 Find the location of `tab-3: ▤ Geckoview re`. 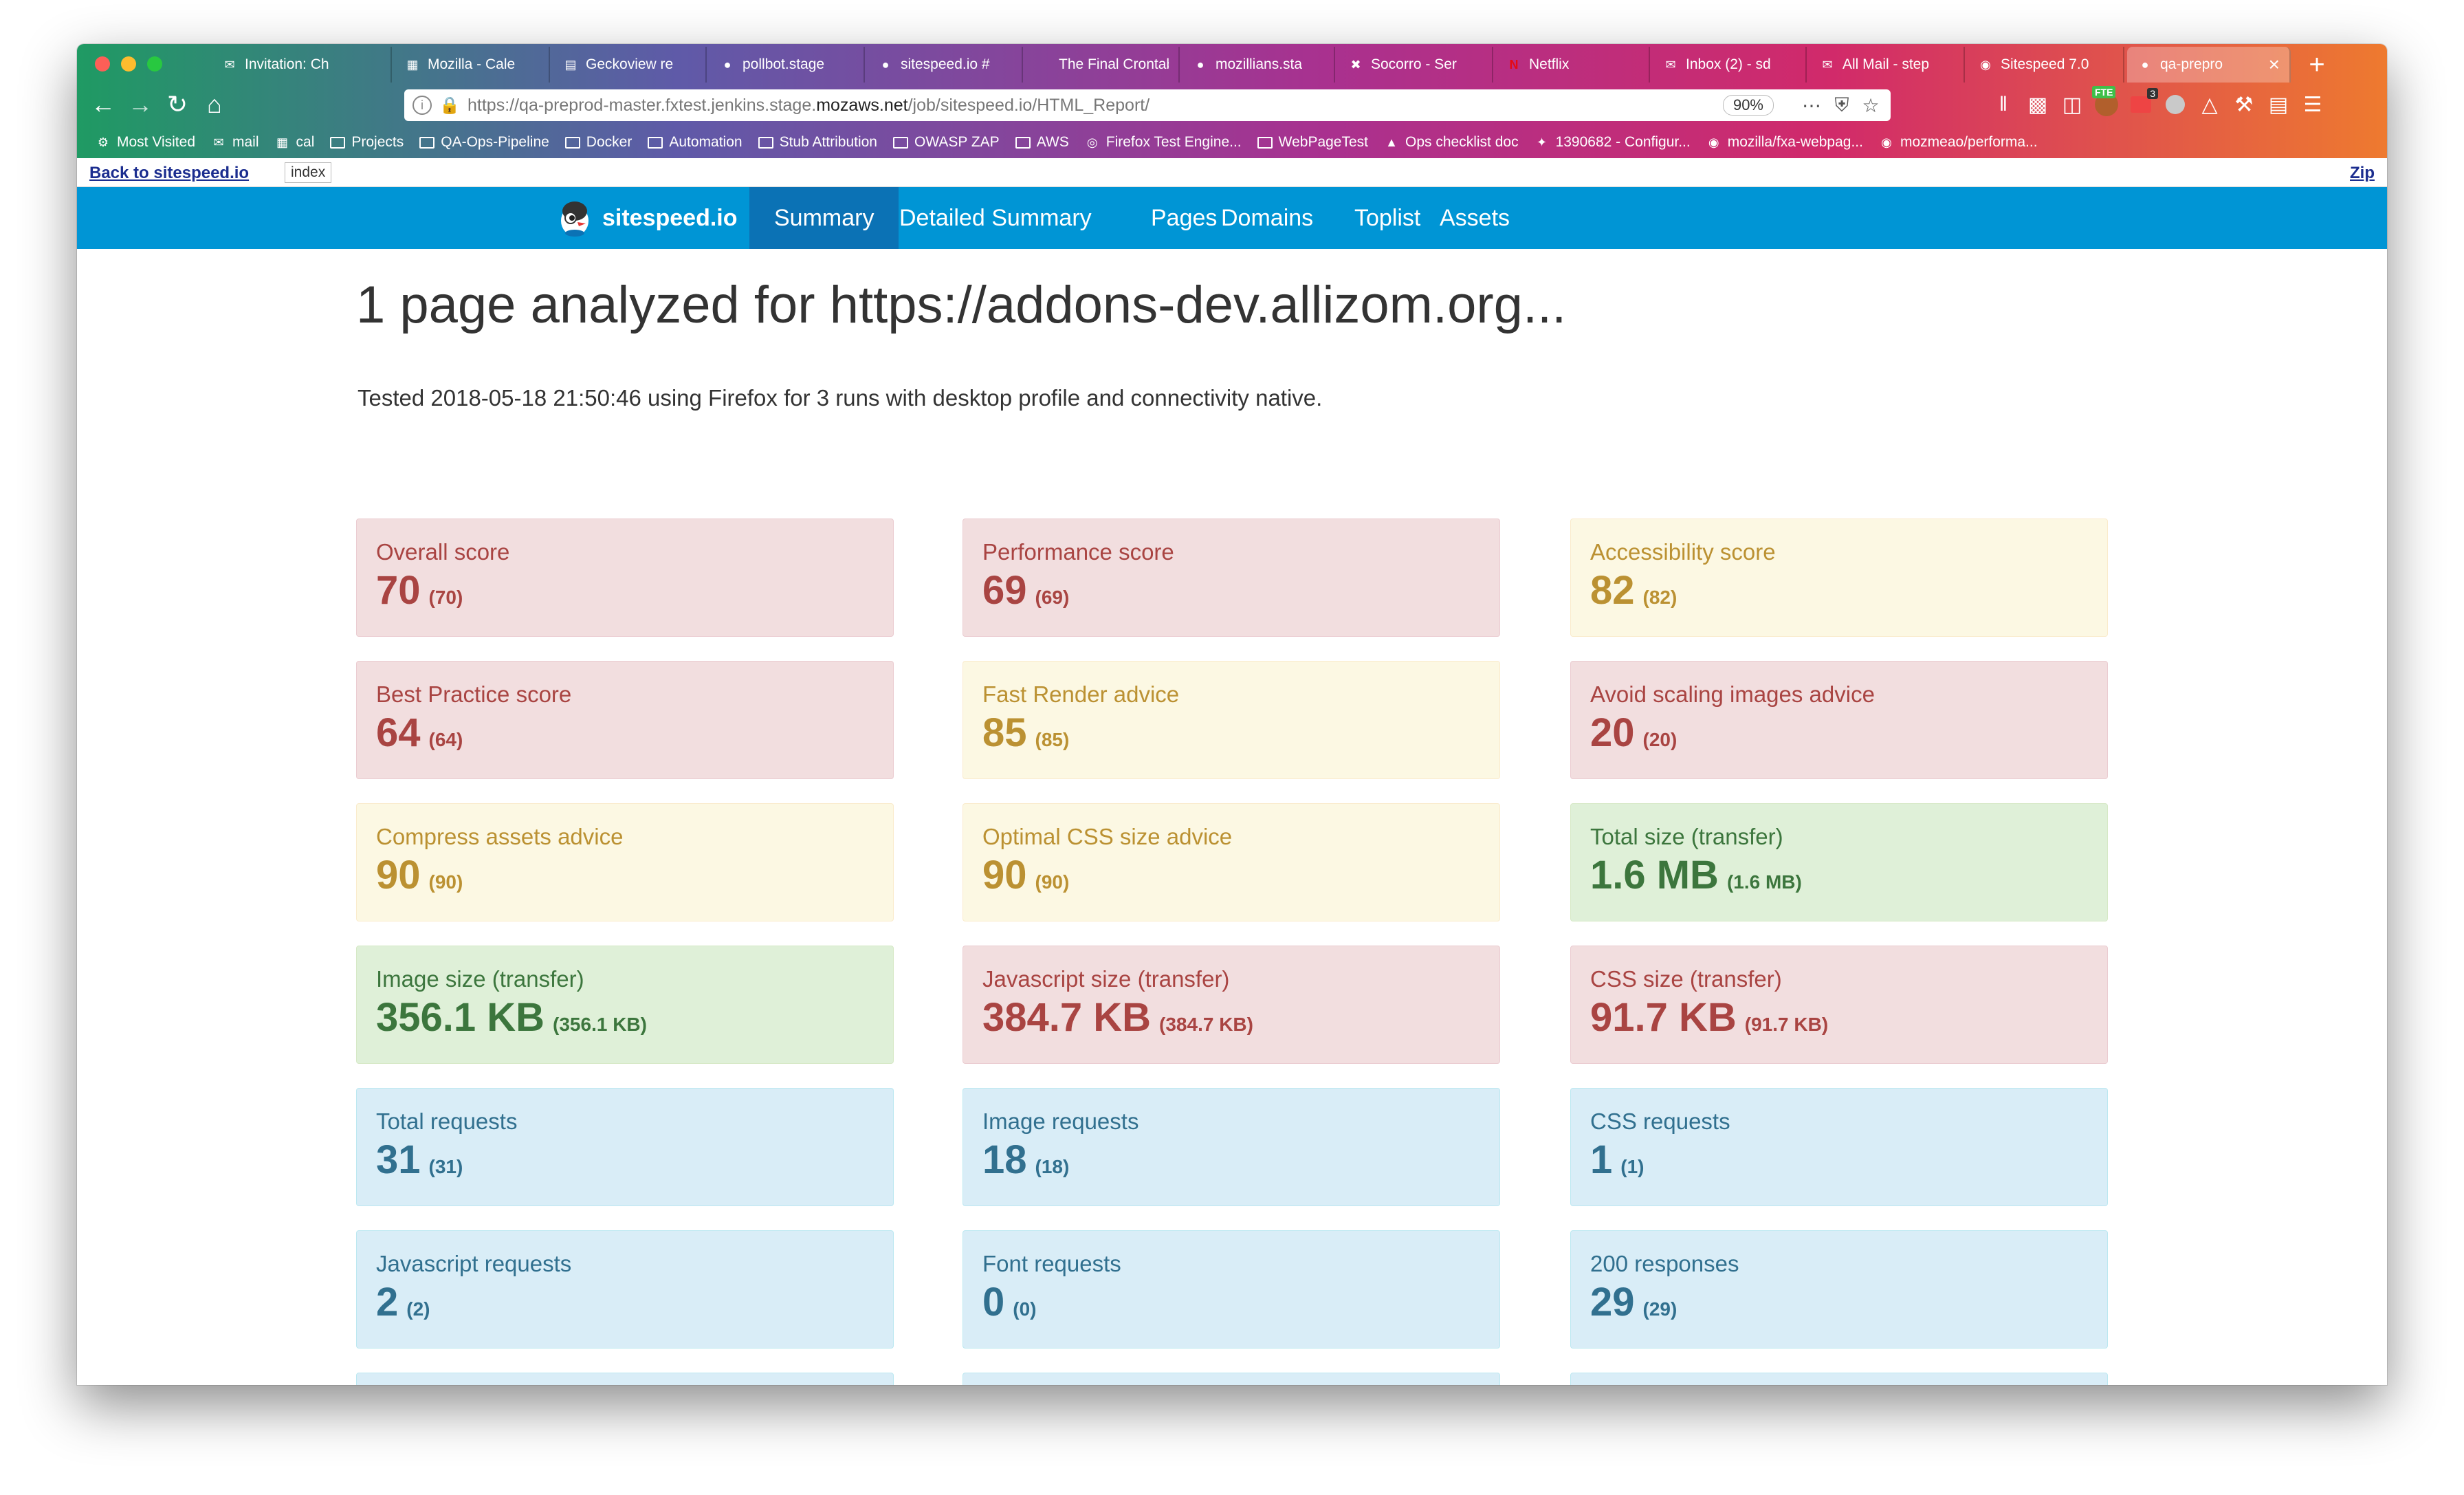

tab-3: ▤ Geckoview re is located at coordinates (630, 65).